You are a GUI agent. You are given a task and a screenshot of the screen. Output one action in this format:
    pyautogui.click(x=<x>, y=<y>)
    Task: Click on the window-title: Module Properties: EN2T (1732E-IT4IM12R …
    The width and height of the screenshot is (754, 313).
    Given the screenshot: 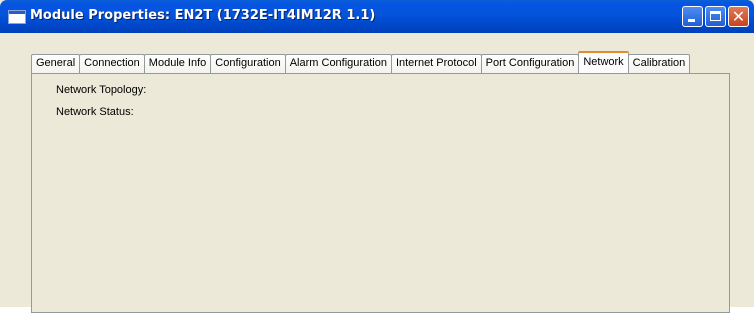 What is the action you would take?
    pyautogui.click(x=203, y=15)
    